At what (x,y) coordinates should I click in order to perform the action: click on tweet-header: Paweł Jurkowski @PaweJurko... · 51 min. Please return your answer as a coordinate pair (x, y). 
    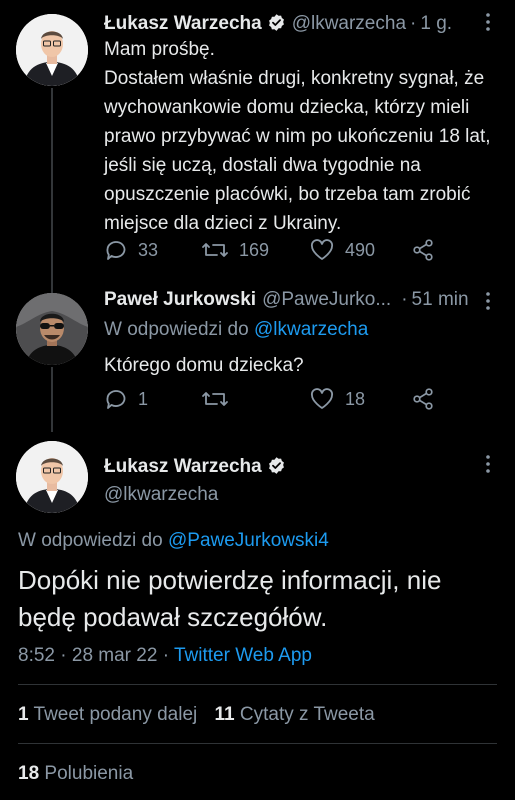
    Looking at the image, I should click on (286, 300).